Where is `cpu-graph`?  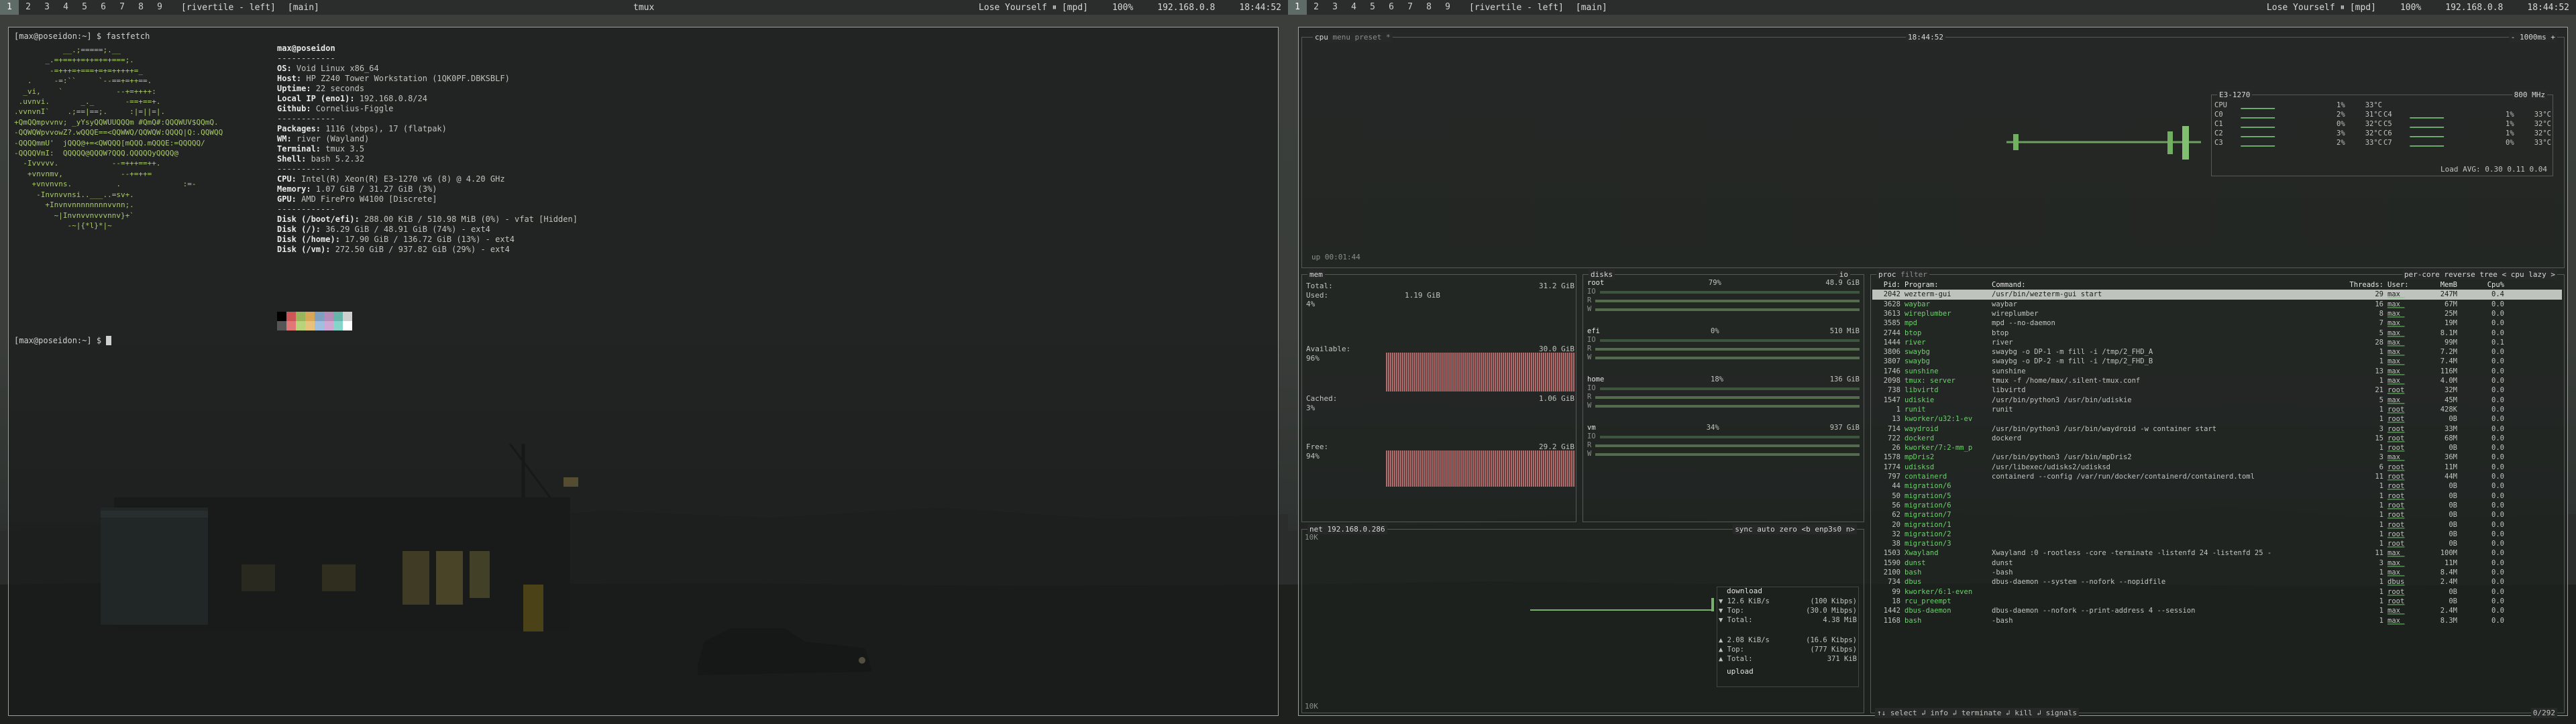 cpu-graph is located at coordinates (2103, 143).